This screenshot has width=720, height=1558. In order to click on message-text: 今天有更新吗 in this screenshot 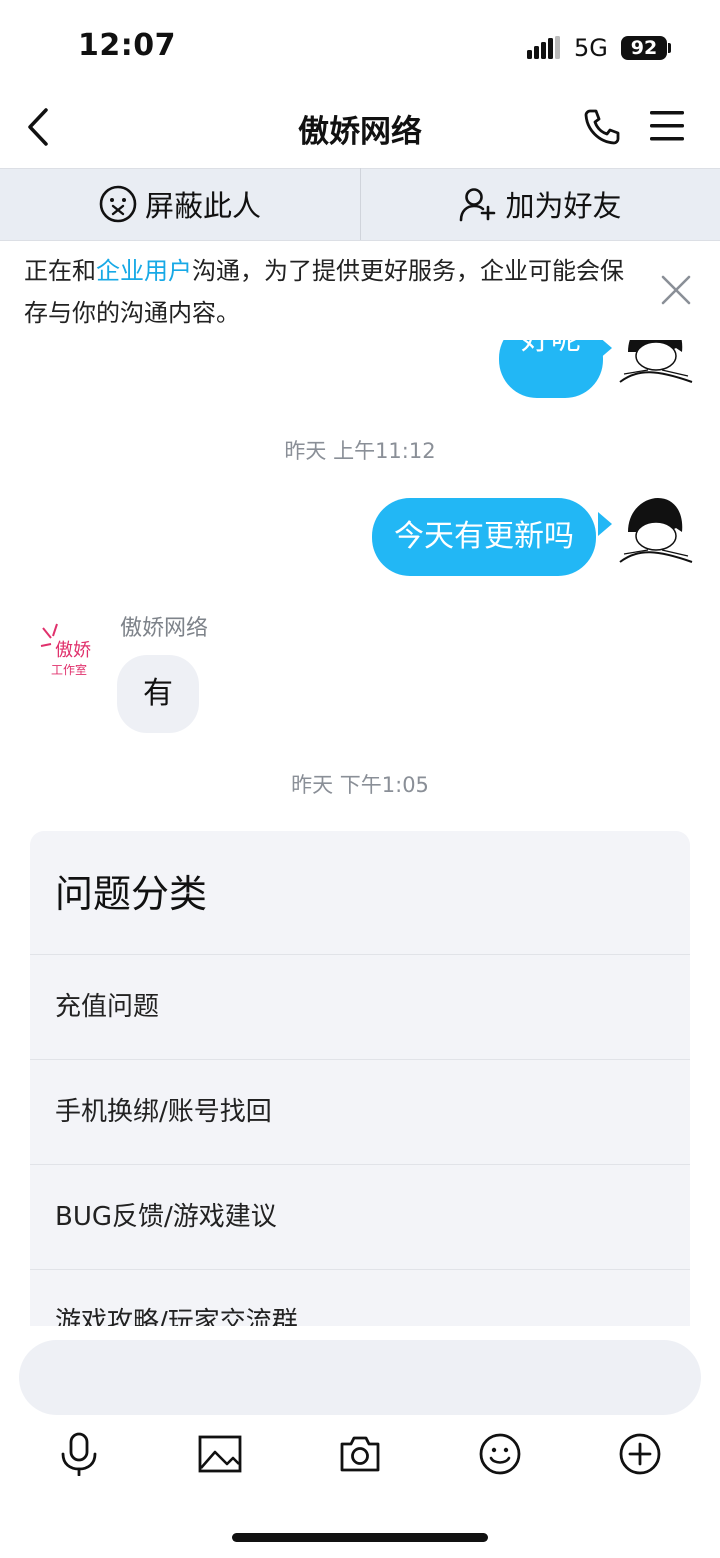, I will do `click(484, 536)`.